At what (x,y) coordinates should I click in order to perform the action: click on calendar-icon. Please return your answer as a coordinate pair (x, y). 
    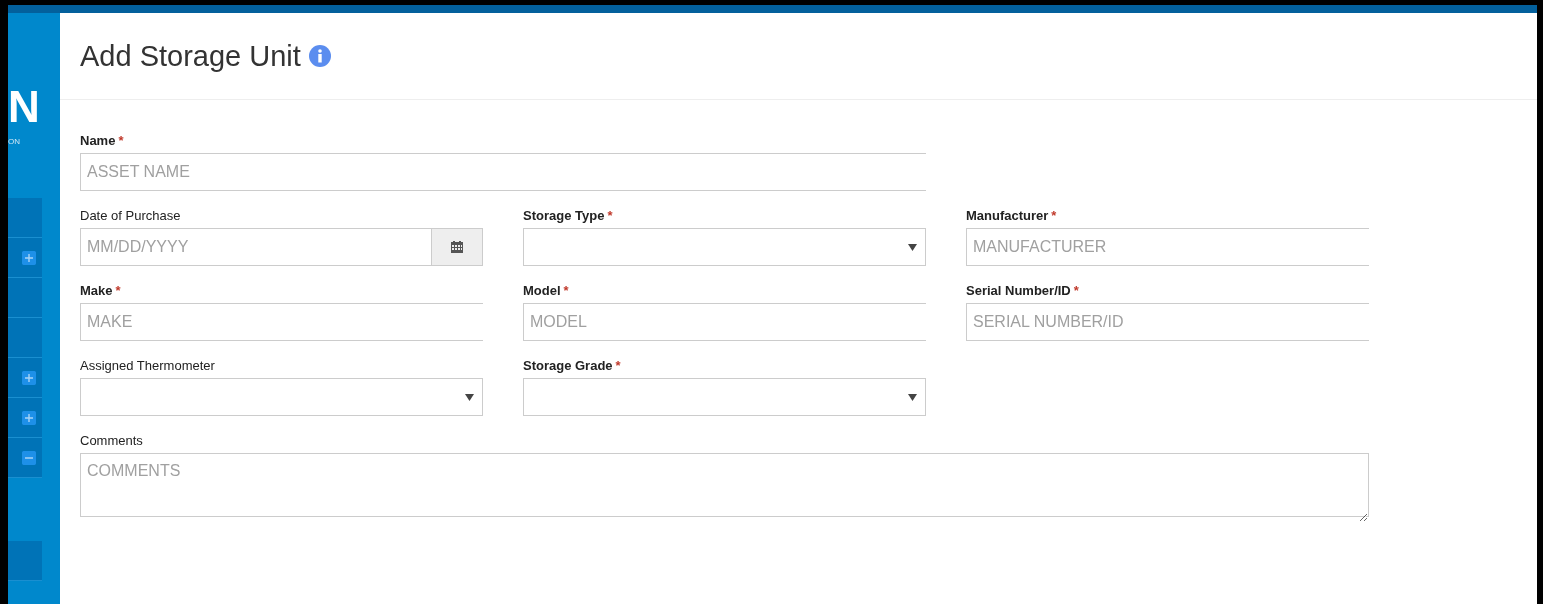
    Looking at the image, I should click on (457, 247).